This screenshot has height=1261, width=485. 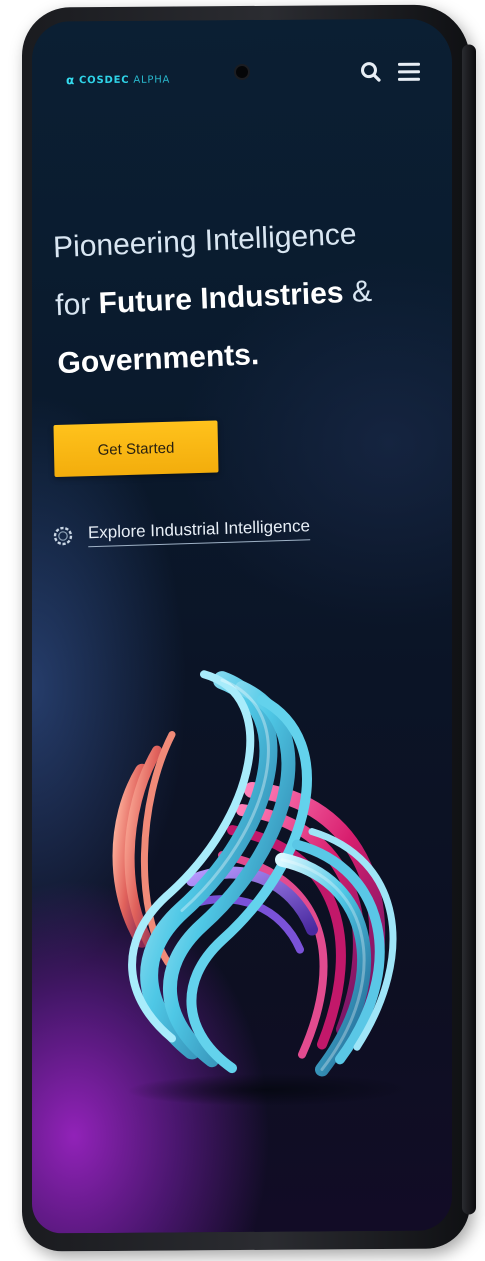 What do you see at coordinates (242, 78) in the screenshot?
I see `site-header: α COSDEC ALPHA` at bounding box center [242, 78].